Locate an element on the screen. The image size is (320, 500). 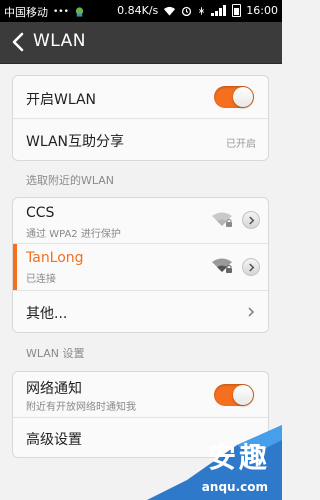
carrier-label: 中国移动 is located at coordinates (26, 12).